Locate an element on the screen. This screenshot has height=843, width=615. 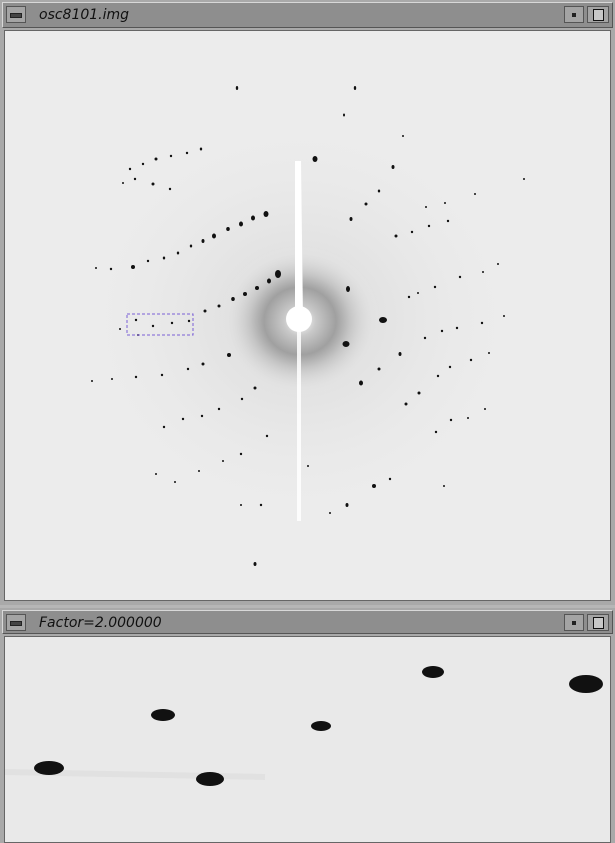
main-title-bar: osc8101.img is located at coordinates (307, 15).